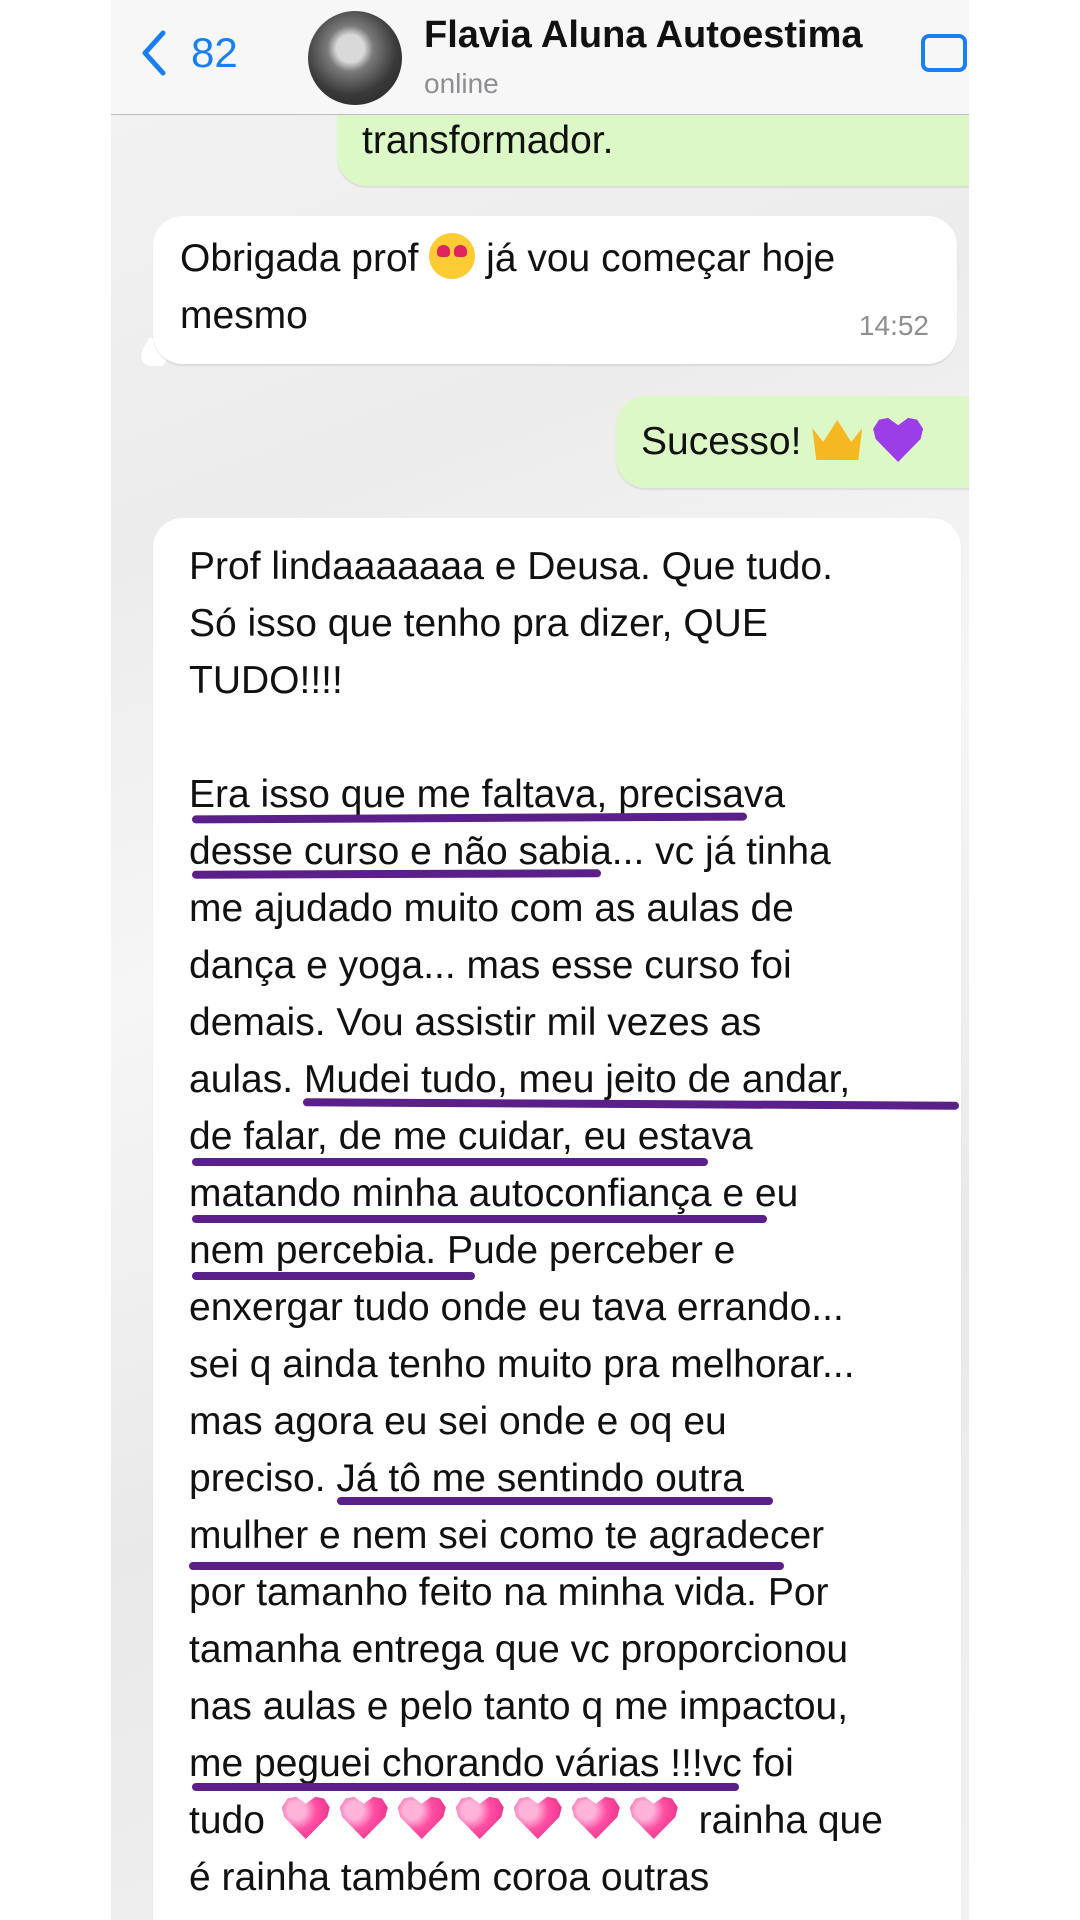  What do you see at coordinates (55, 960) in the screenshot?
I see `left-margin` at bounding box center [55, 960].